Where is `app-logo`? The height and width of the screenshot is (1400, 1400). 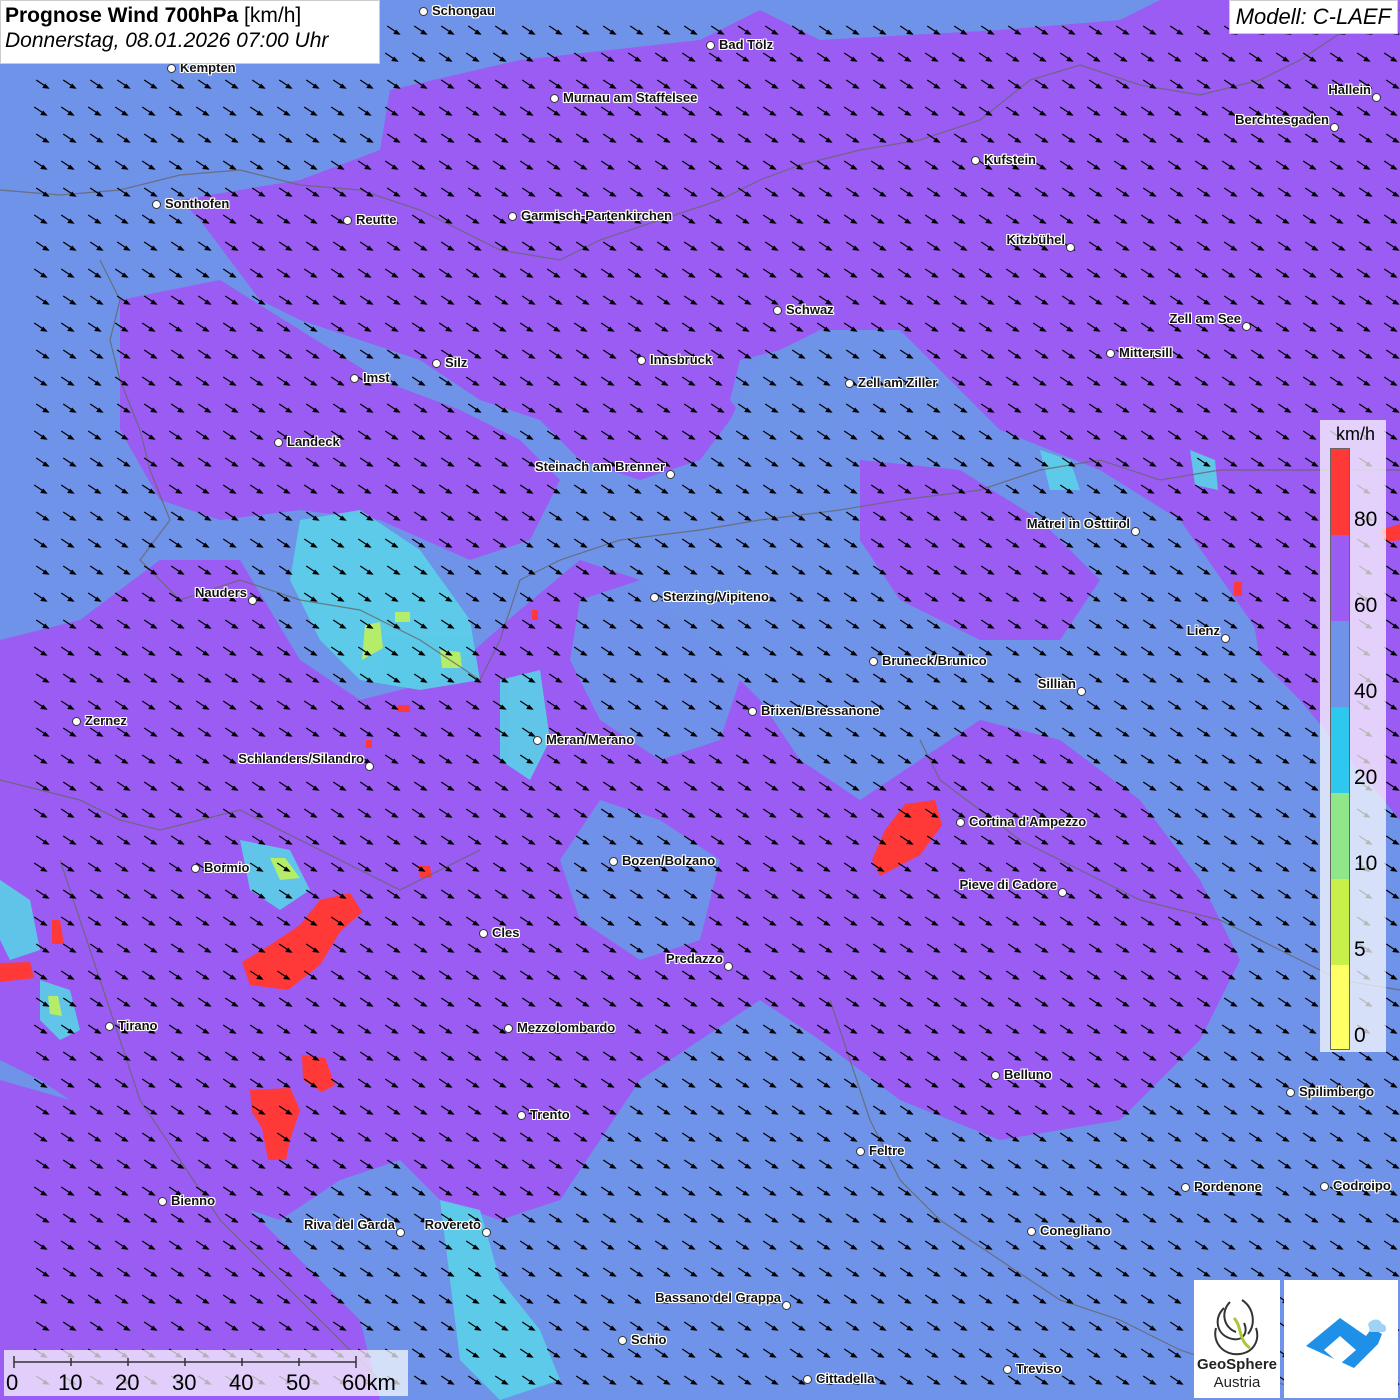
app-logo is located at coordinates (1341, 1339).